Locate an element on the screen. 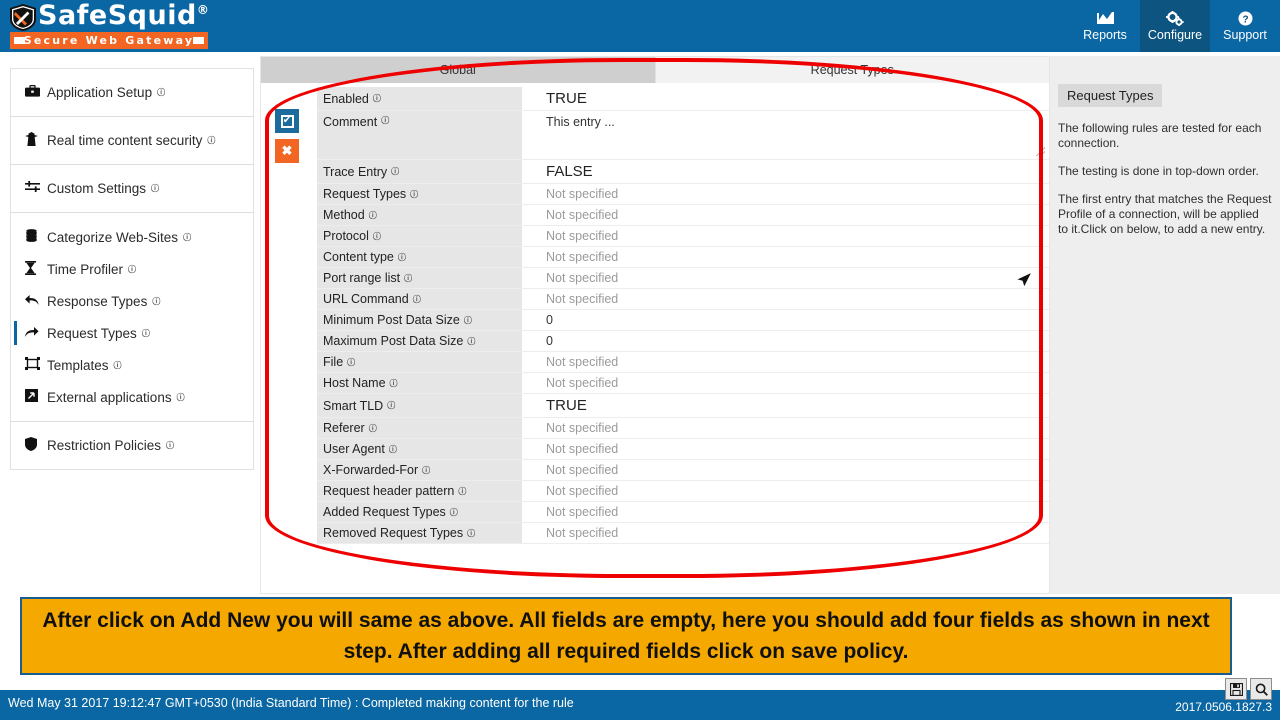 Image resolution: width=1280 pixels, height=720 pixels. sidebar-group-1: Application Setup ⓘ is located at coordinates (132, 93).